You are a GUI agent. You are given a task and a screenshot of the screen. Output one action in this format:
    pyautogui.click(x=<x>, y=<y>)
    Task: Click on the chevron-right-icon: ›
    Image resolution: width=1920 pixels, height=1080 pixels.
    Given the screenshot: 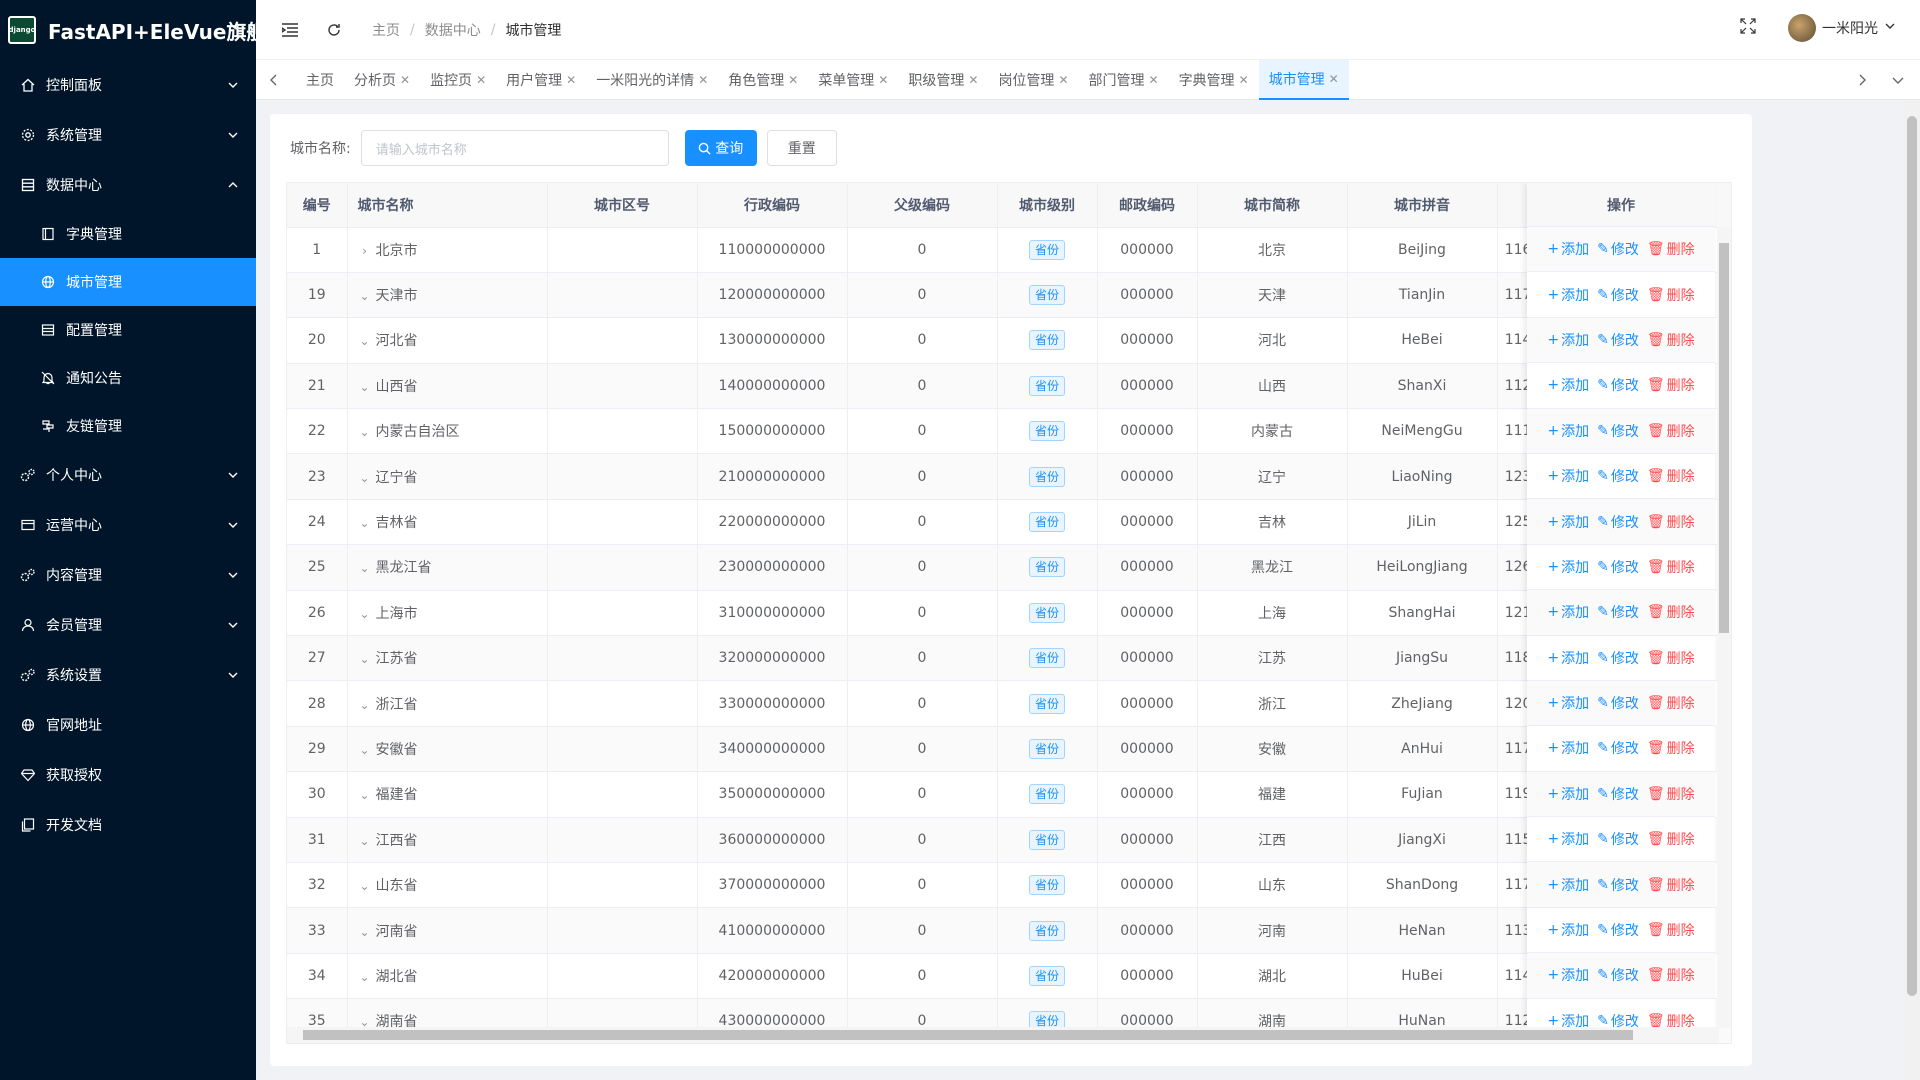 What is the action you would take?
    pyautogui.click(x=365, y=251)
    